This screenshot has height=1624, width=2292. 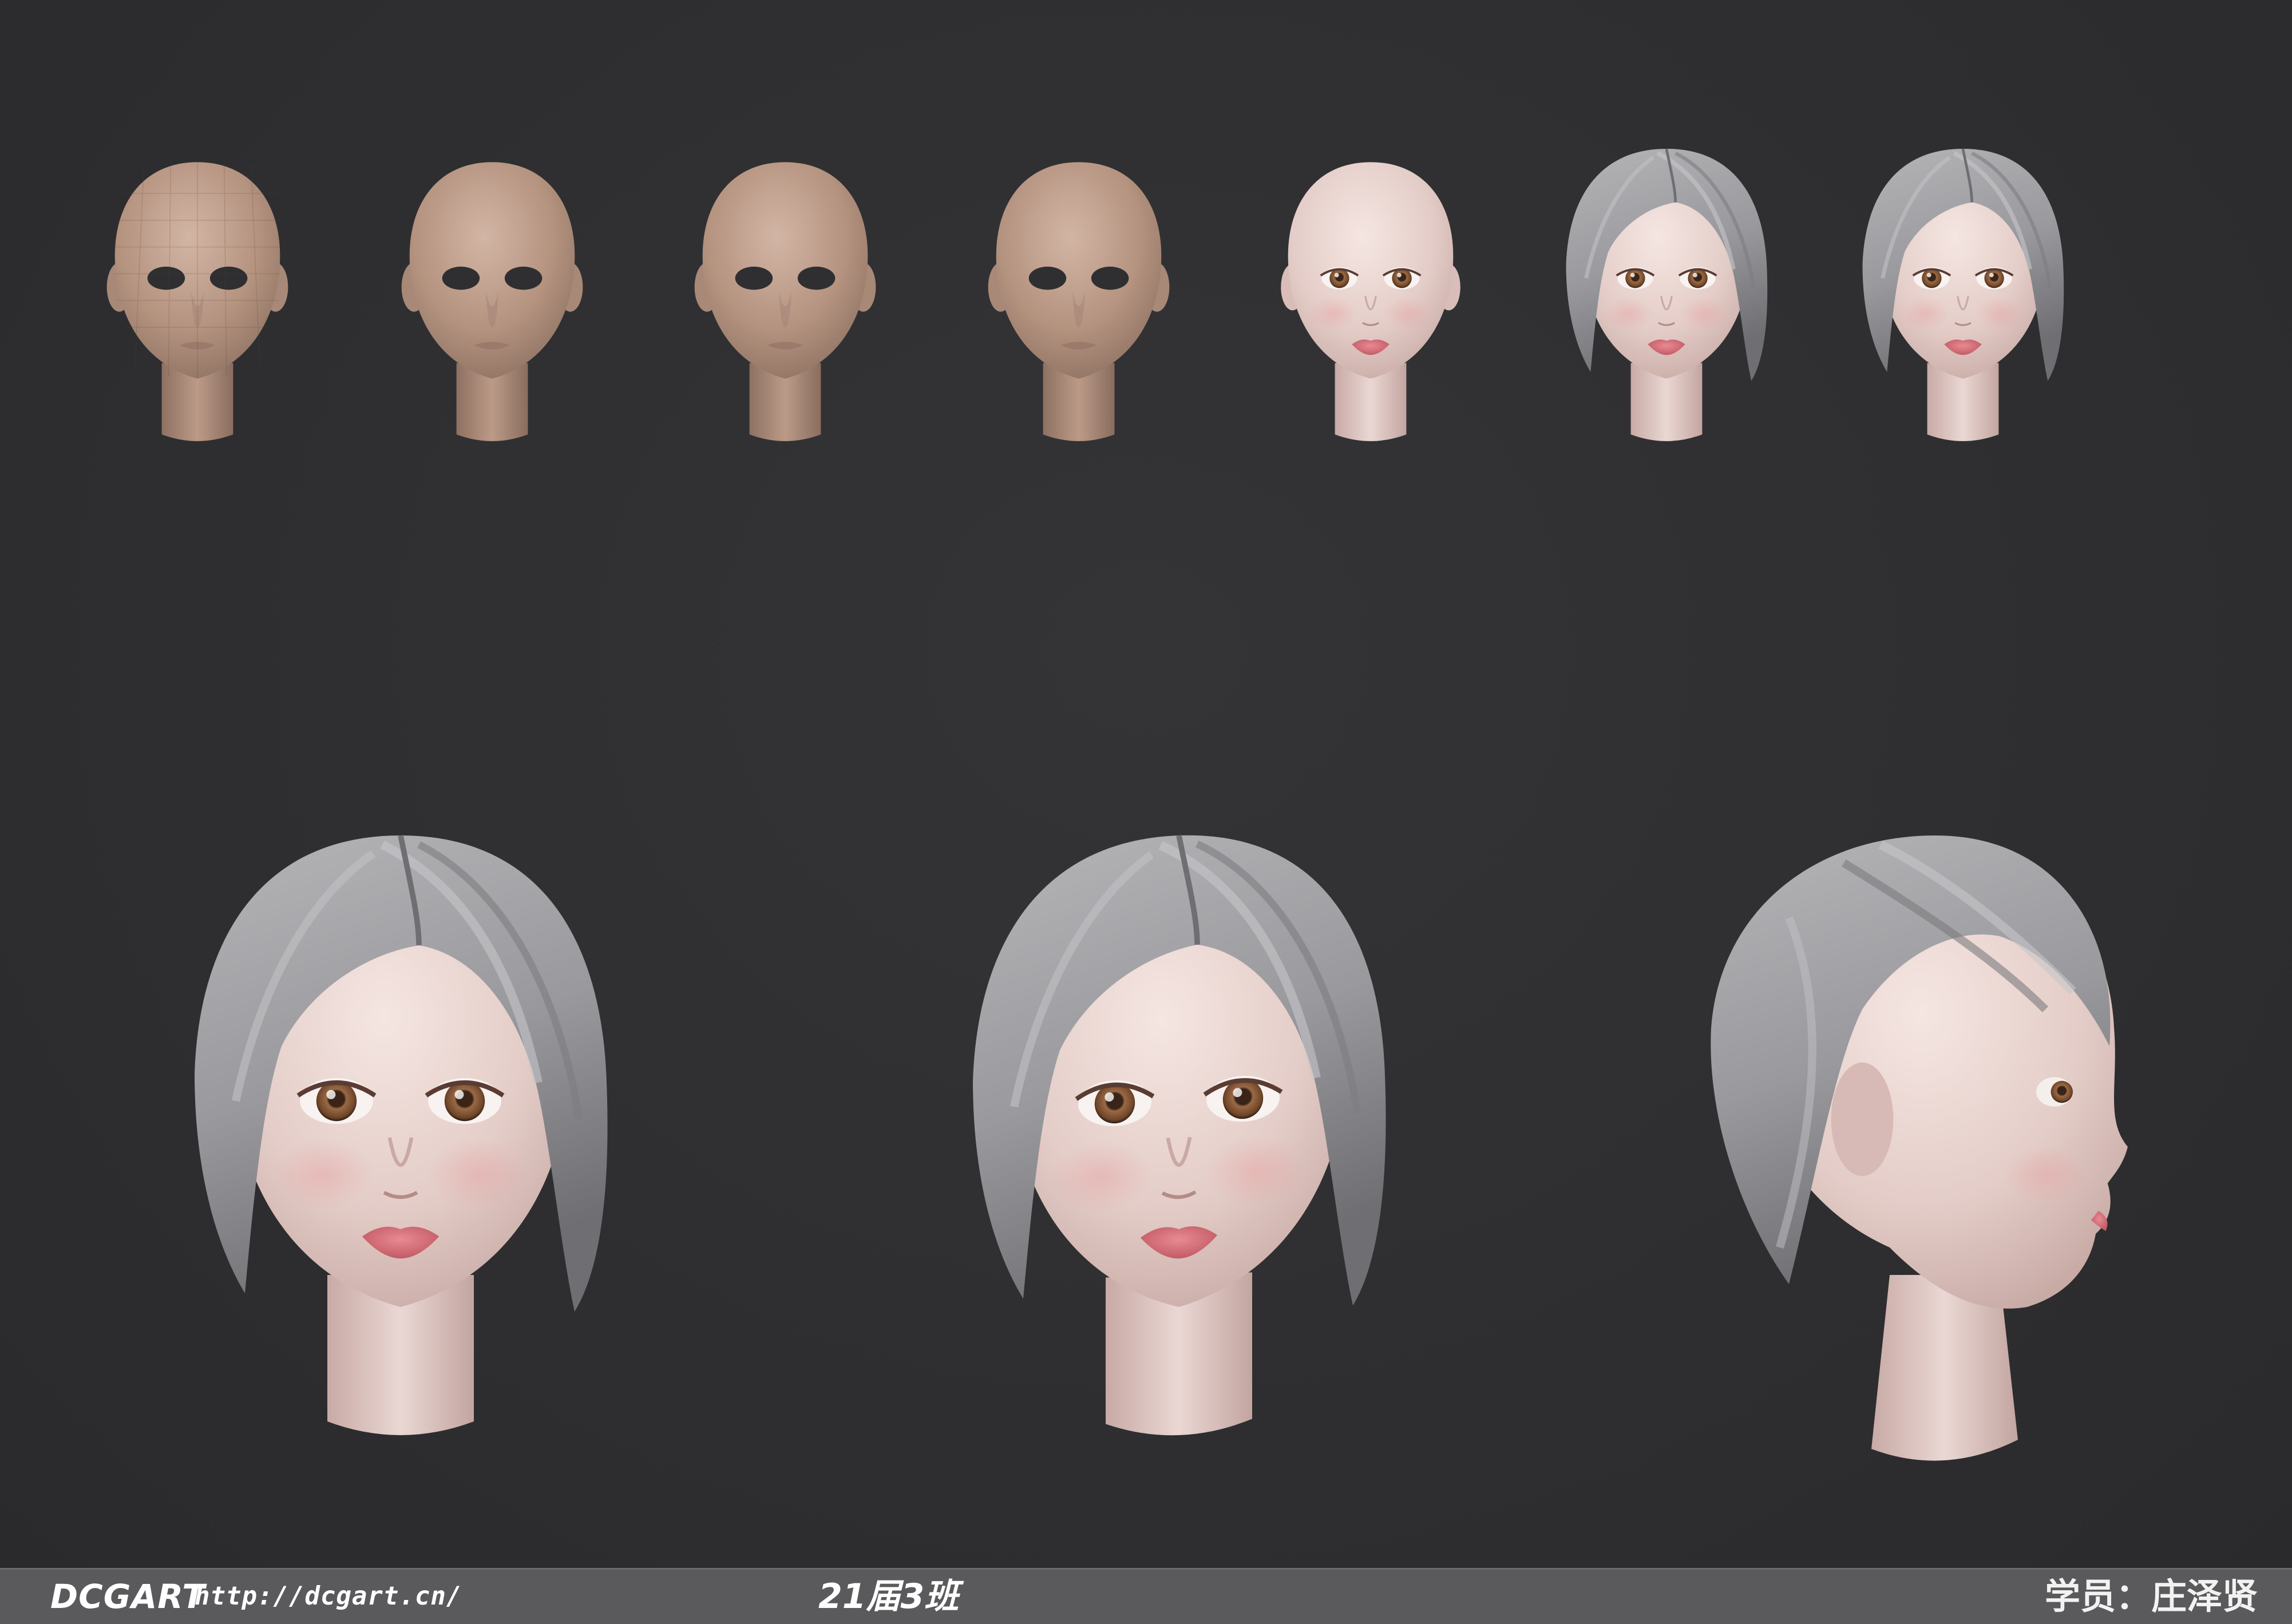 What do you see at coordinates (888, 1597) in the screenshot?
I see `class-label: 21届3班` at bounding box center [888, 1597].